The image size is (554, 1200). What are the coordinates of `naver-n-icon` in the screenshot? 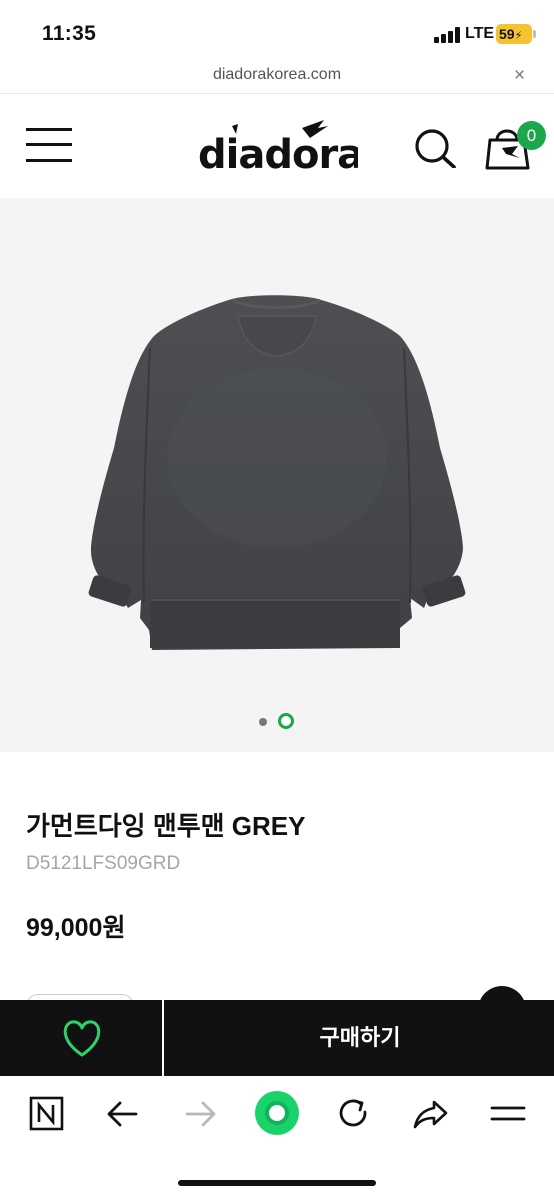 It's located at (46, 1114).